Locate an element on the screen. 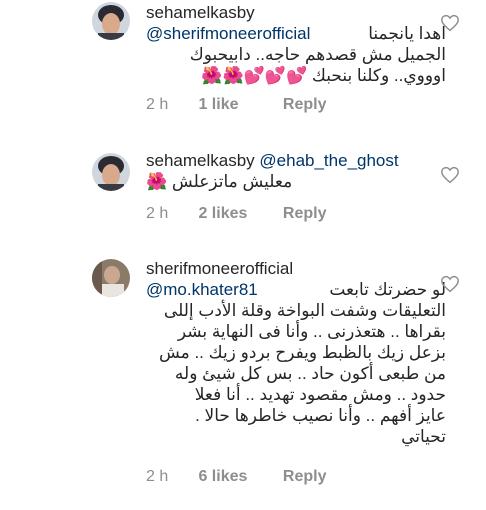 This screenshot has width=486, height=510. emoji-group: 🌺 is located at coordinates (157, 181).